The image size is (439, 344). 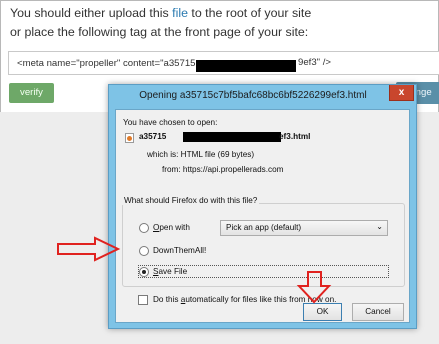 I want to click on annotation-layer, so click(x=194, y=270).